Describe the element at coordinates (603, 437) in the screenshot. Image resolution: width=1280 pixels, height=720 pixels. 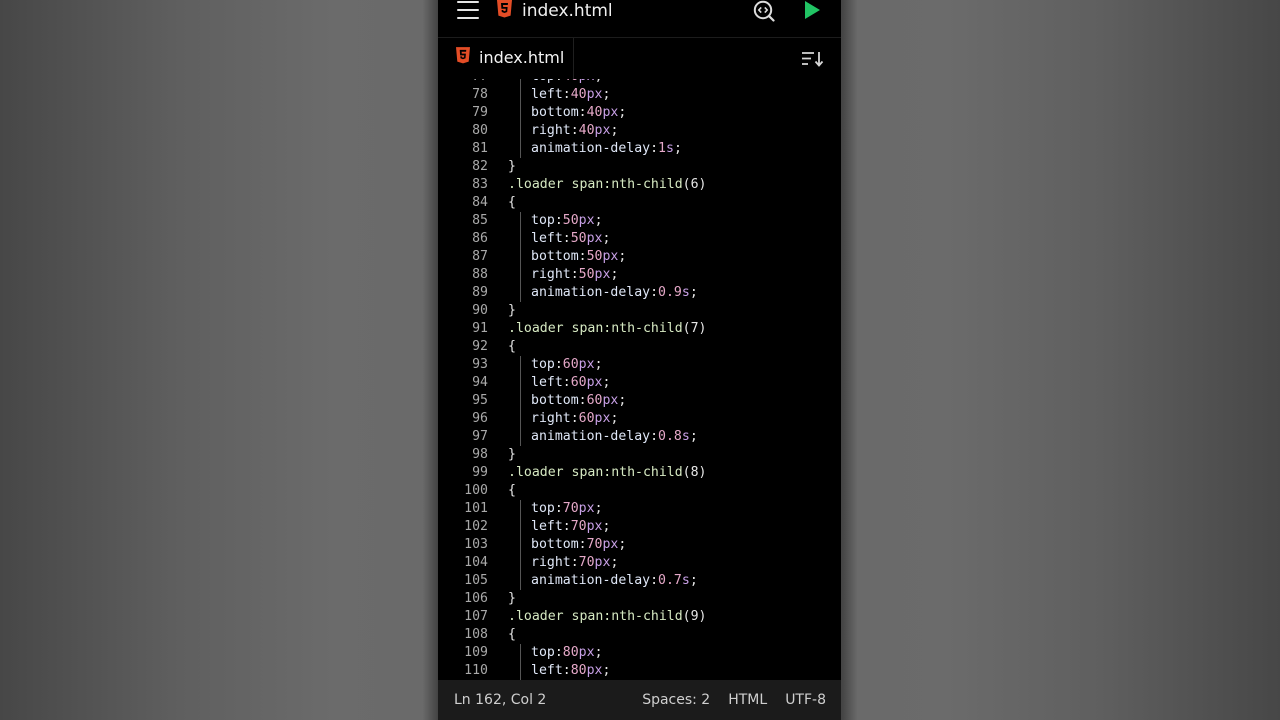
I see `code-text: animation-delay:0.8s;` at that location.